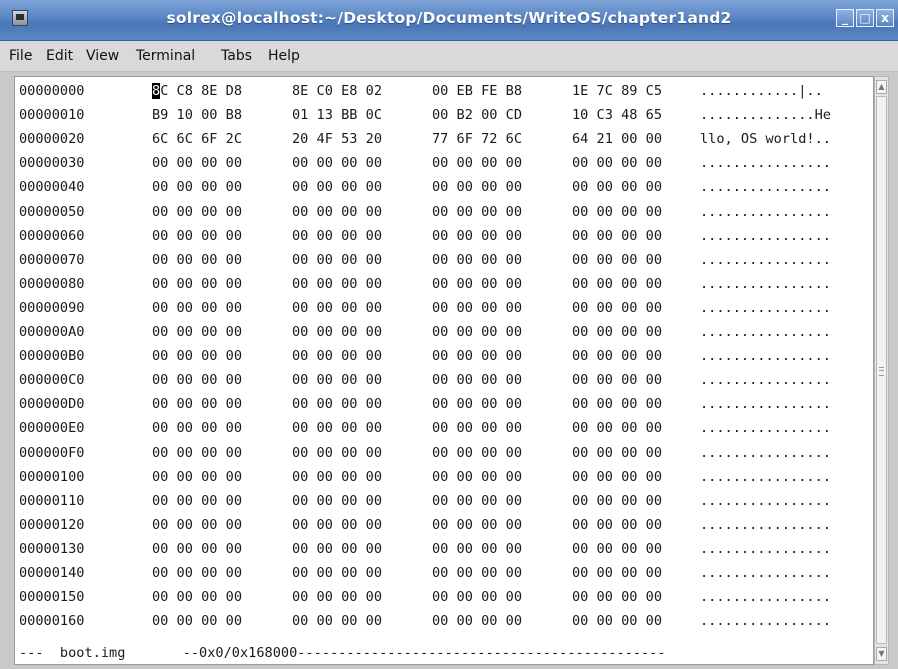  What do you see at coordinates (52, 91) in the screenshot?
I see `row-offset: 00000000` at bounding box center [52, 91].